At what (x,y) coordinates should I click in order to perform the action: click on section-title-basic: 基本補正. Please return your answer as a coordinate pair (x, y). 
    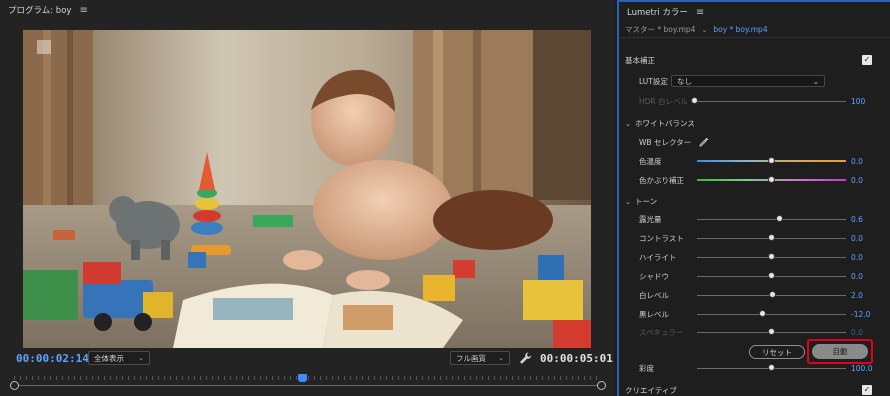
    Looking at the image, I should click on (640, 60).